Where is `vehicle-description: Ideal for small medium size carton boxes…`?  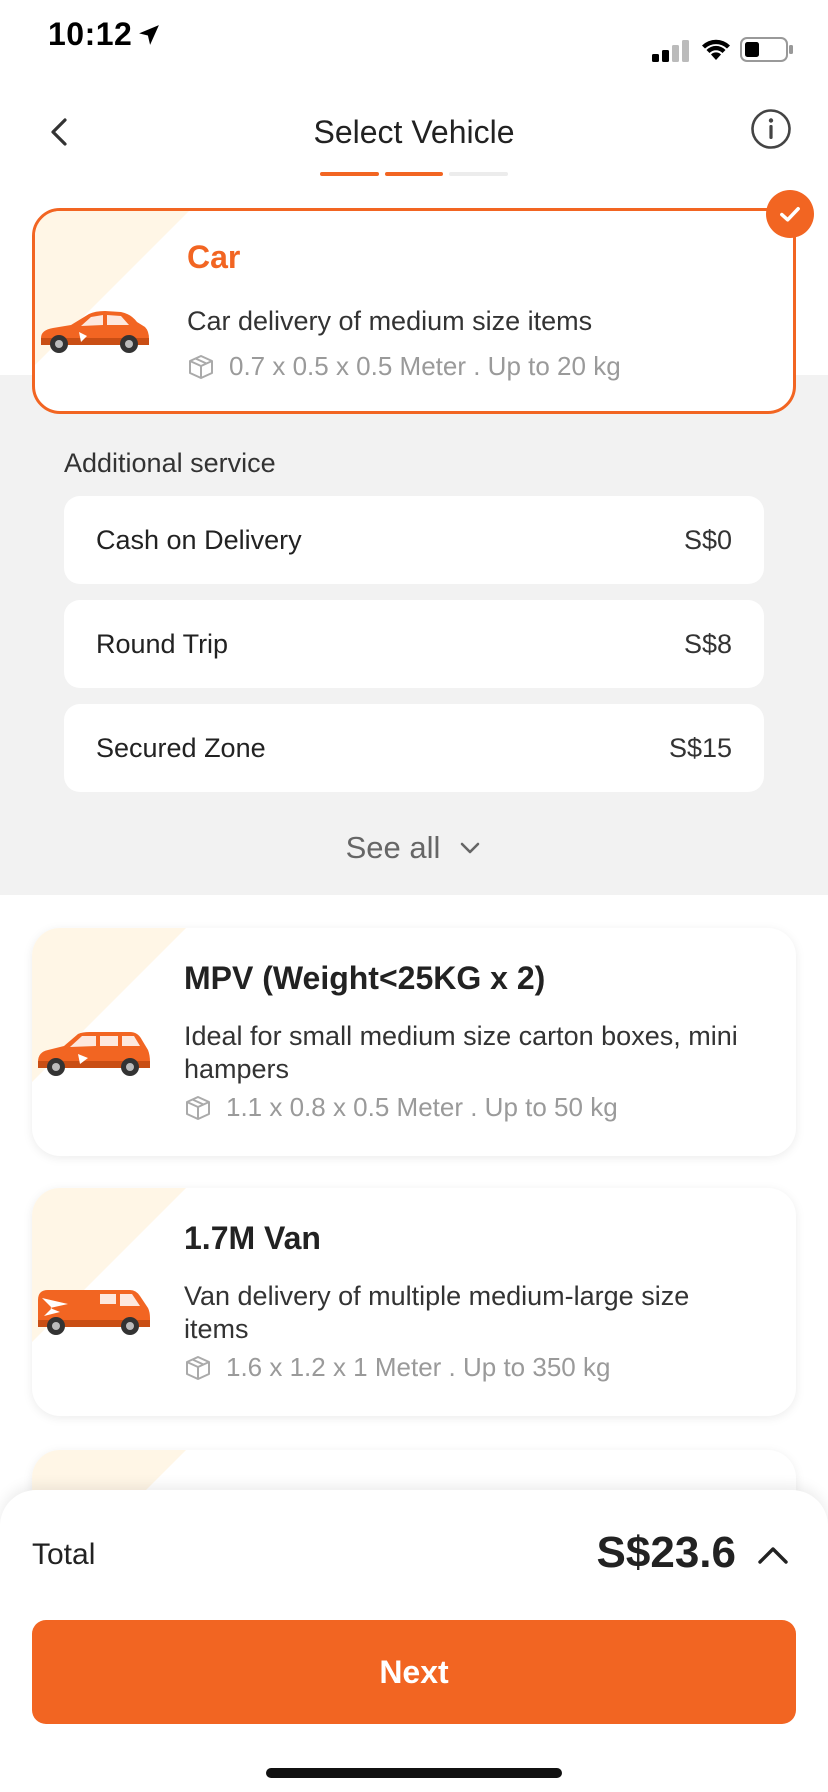
vehicle-description: Ideal for small medium size carton boxes… is located at coordinates (461, 1052).